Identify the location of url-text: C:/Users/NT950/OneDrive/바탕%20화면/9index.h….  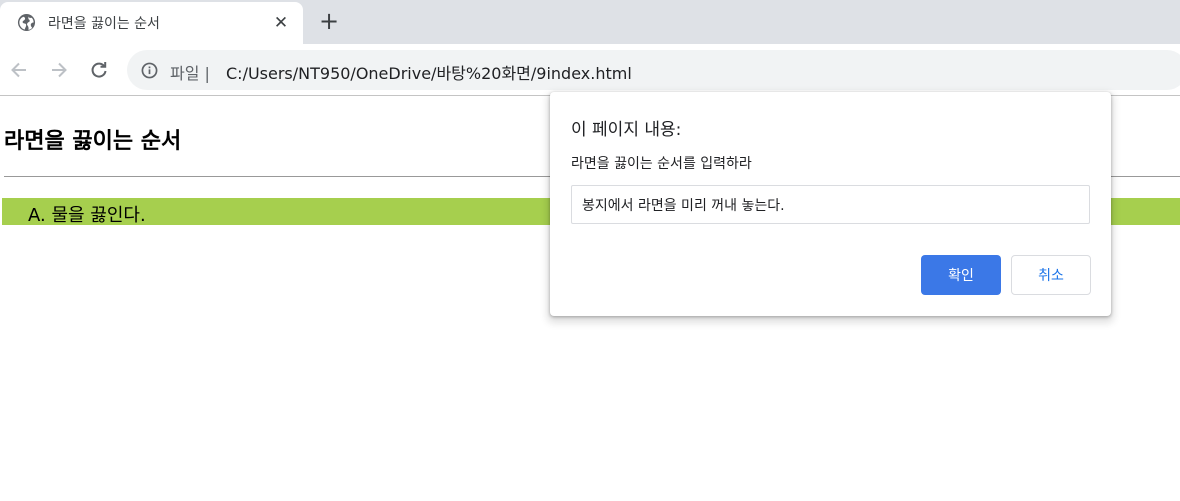
(429, 72).